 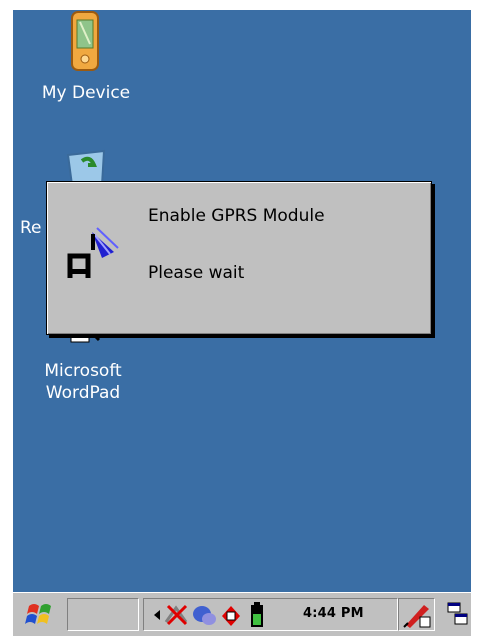 I want to click on pda-device-icon, so click(x=85, y=41).